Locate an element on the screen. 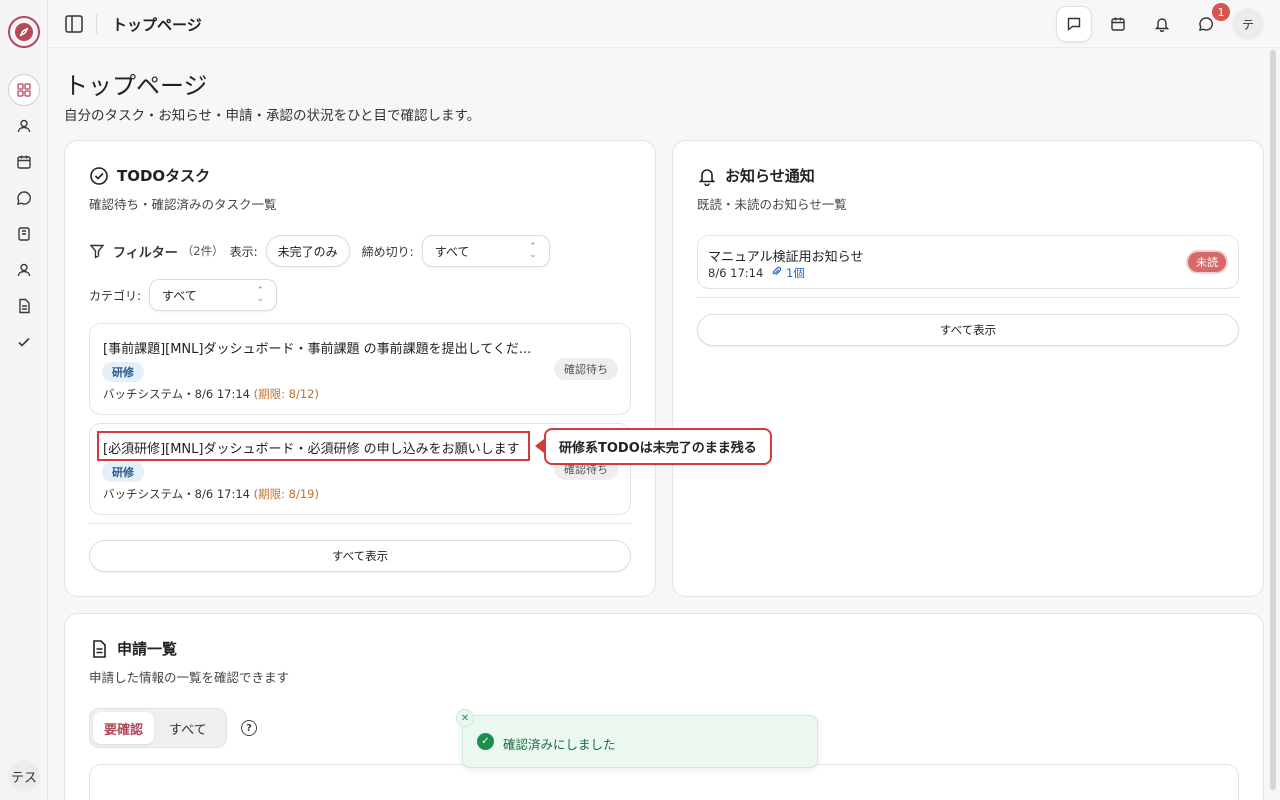  applications-segmented-control: 要確認 すべて is located at coordinates (158, 728).